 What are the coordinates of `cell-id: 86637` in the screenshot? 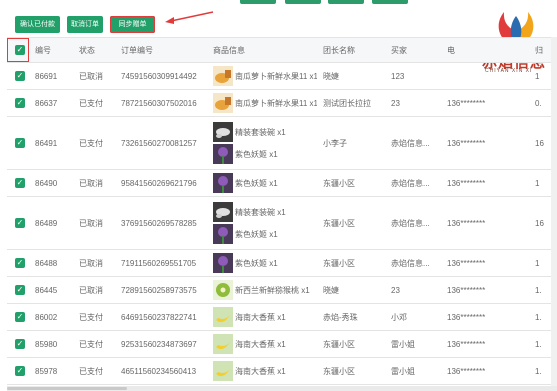 It's located at (51, 103).